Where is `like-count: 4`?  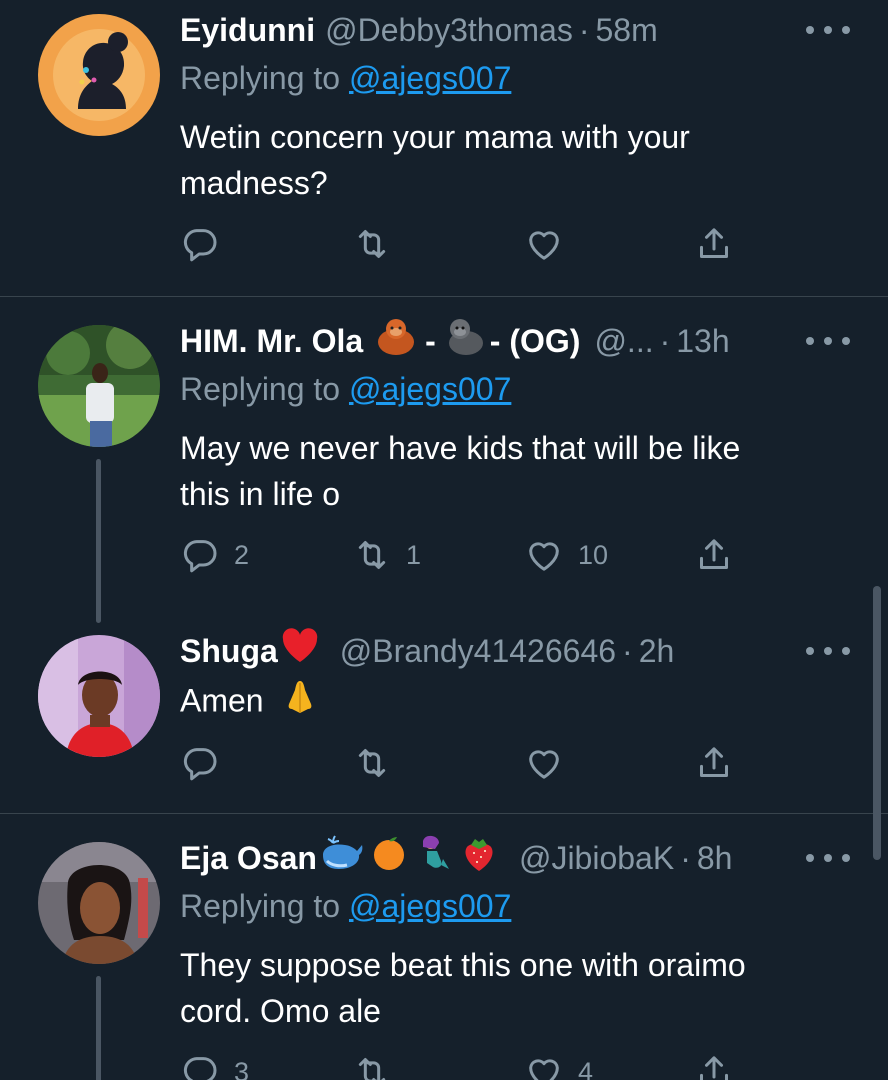 like-count: 4 is located at coordinates (586, 1068).